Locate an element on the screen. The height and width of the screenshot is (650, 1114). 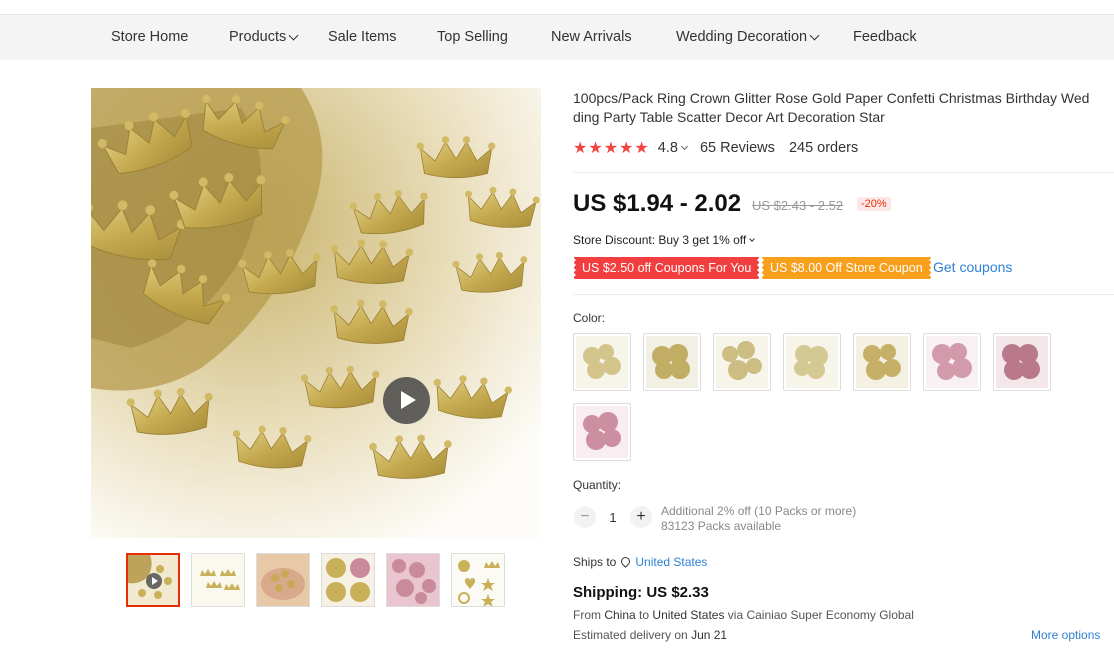
nav-label: New Arrivals is located at coordinates (591, 37).